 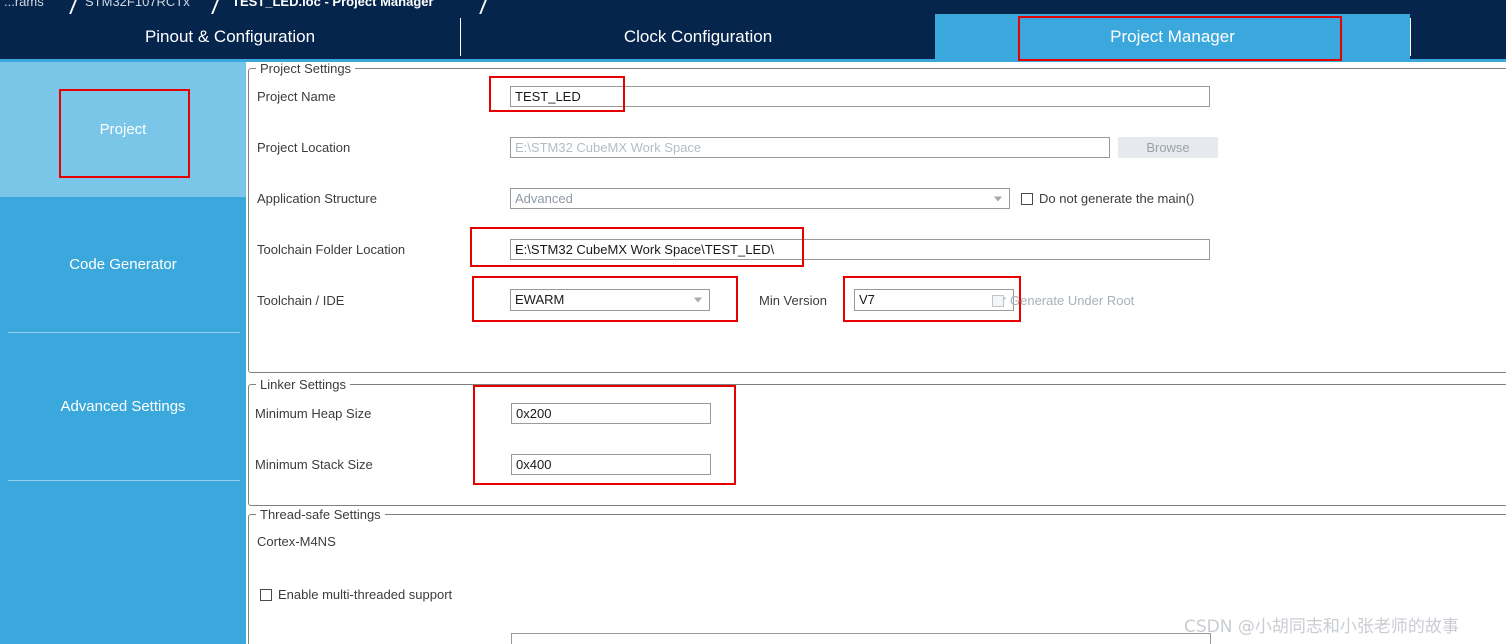 I want to click on breadcrumb-item-0: ...rams, so click(x=24, y=4).